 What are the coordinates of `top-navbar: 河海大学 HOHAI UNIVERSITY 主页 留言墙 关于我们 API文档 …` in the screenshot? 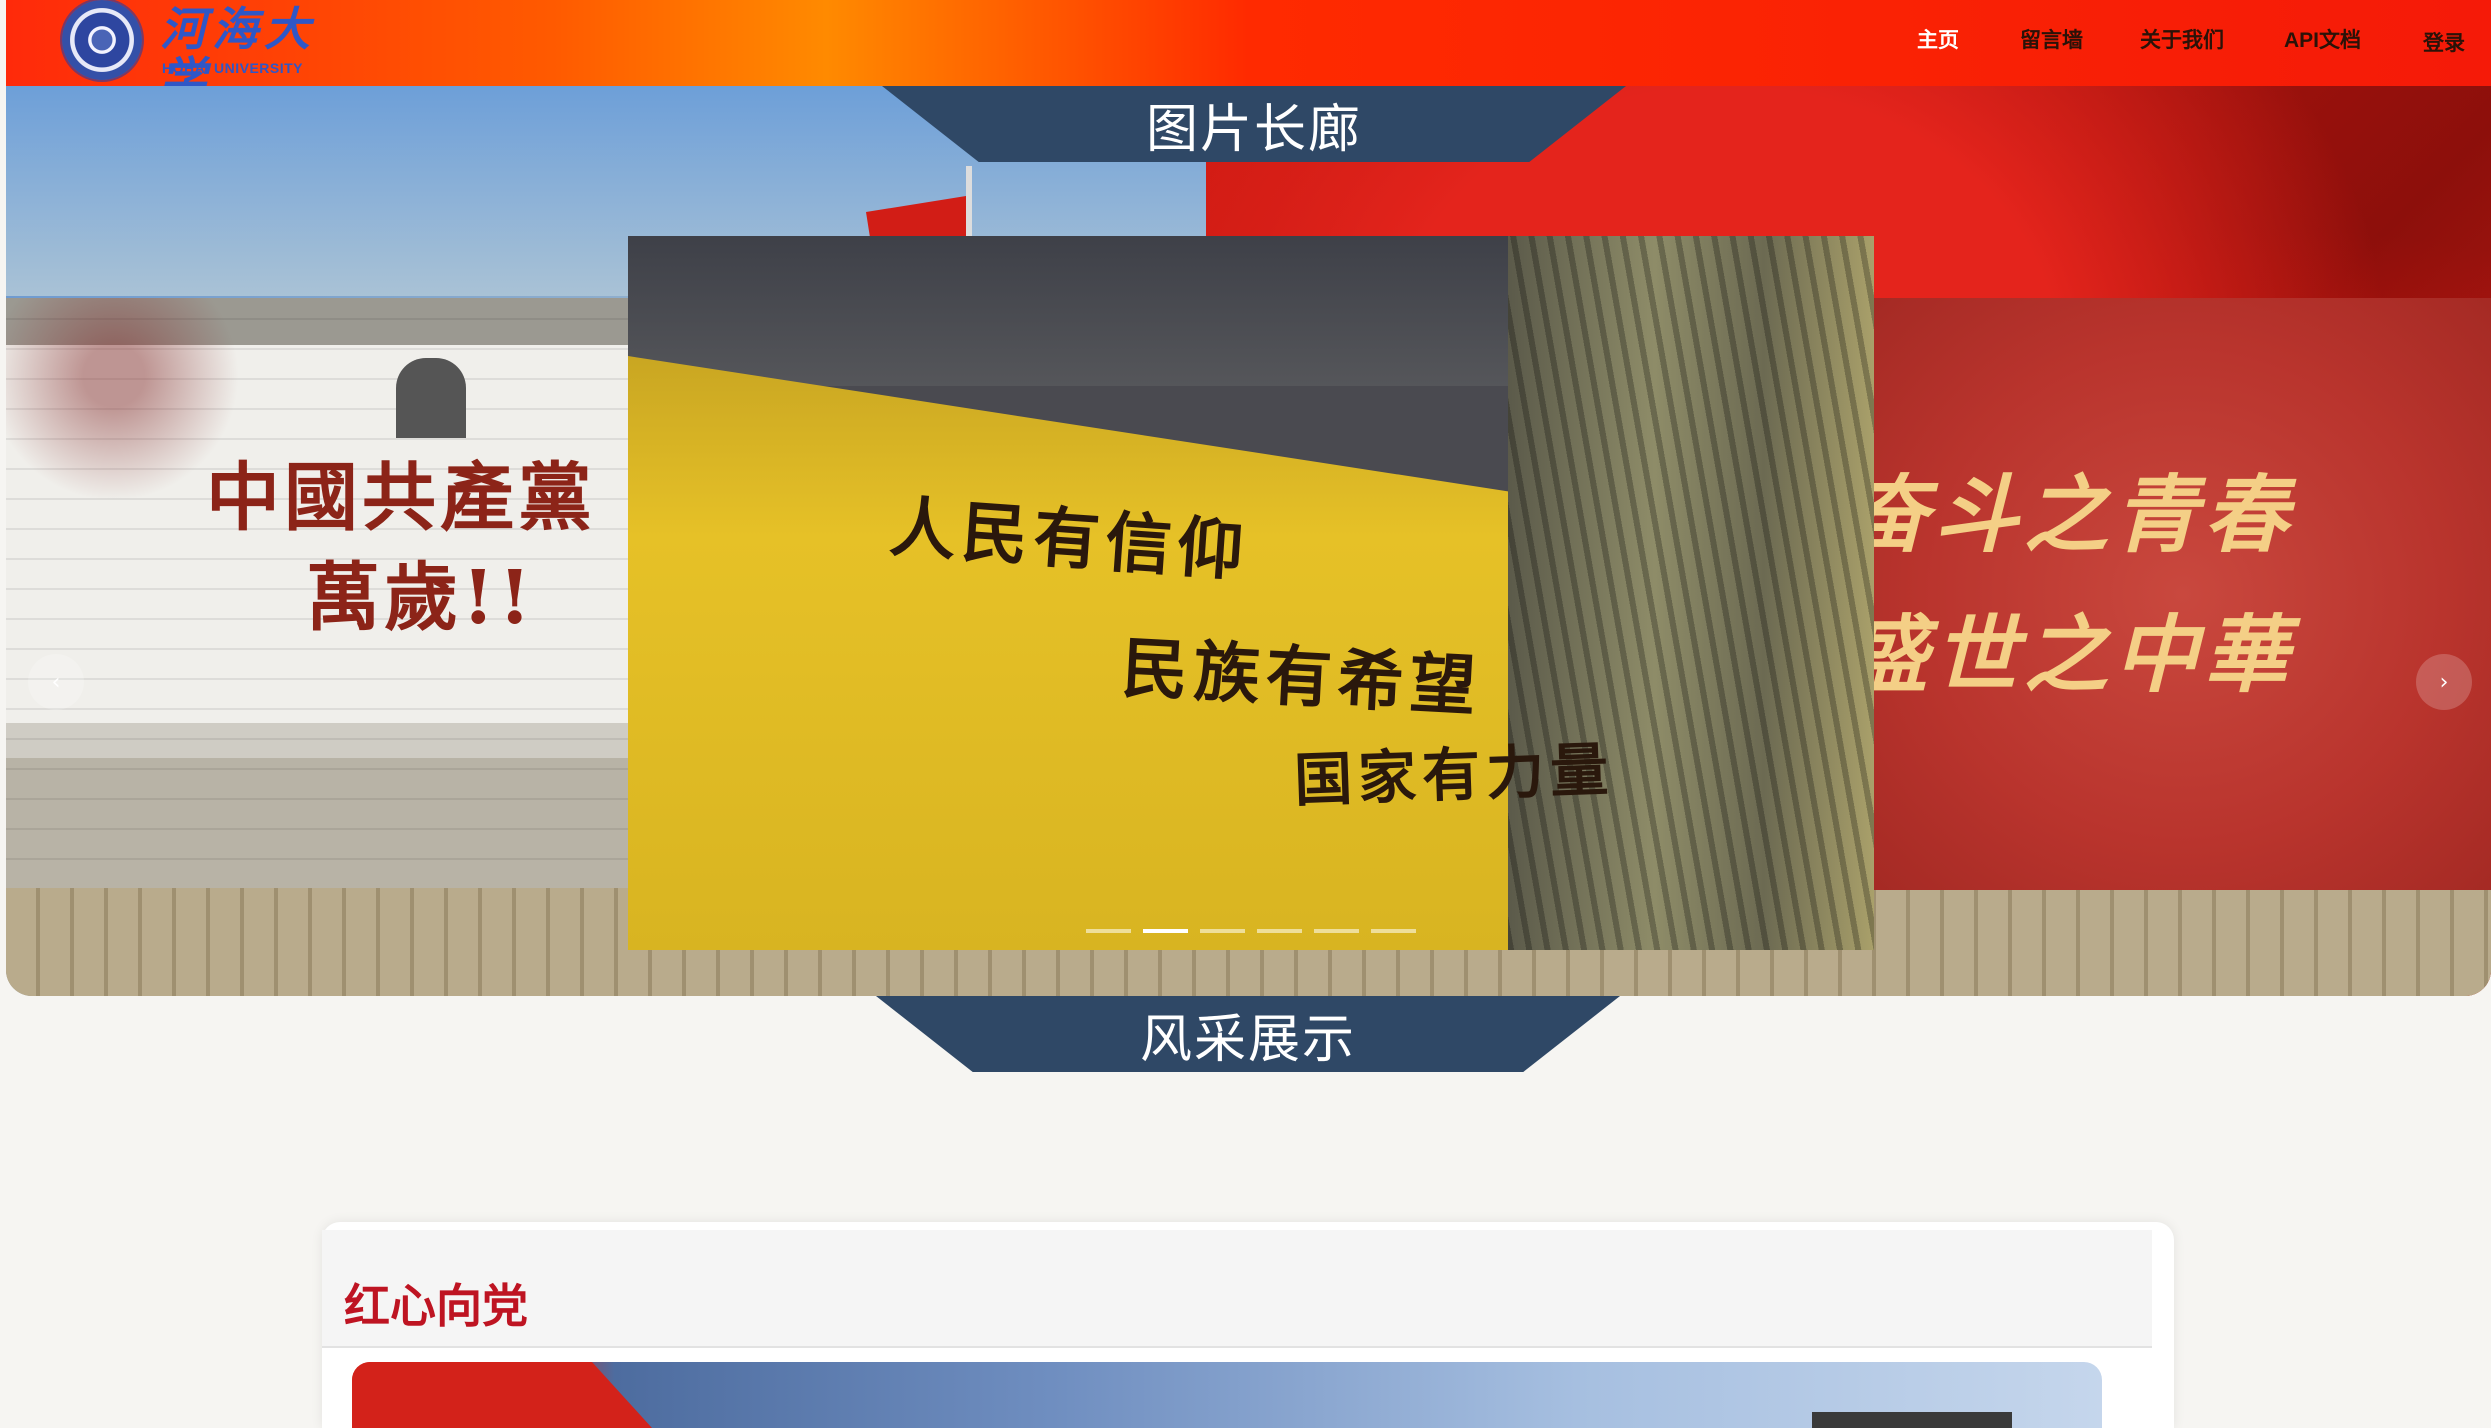 It's located at (1248, 52).